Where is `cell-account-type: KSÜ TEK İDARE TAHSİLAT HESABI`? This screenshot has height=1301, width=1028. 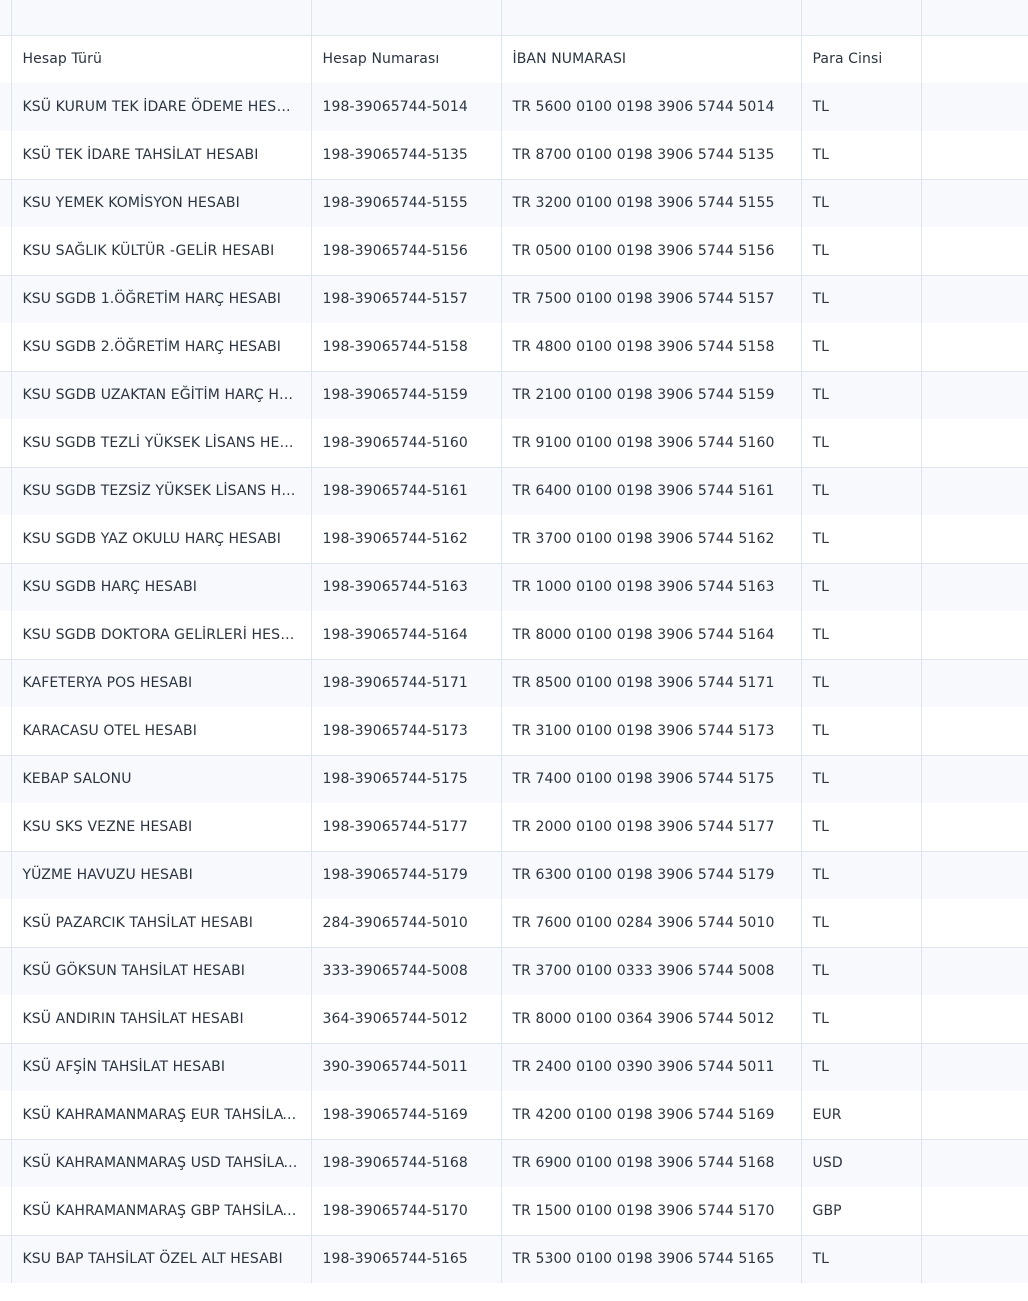 cell-account-type: KSÜ TEK İDARE TAHSİLAT HESABI is located at coordinates (161, 155).